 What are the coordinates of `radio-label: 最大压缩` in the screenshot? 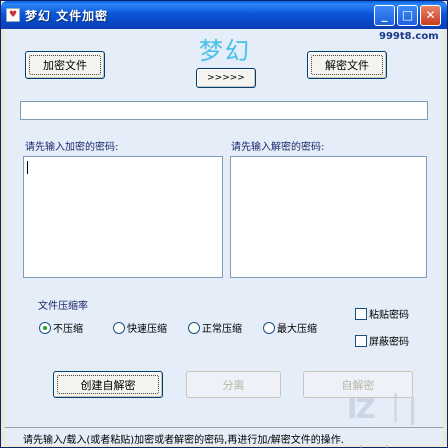 It's located at (297, 329).